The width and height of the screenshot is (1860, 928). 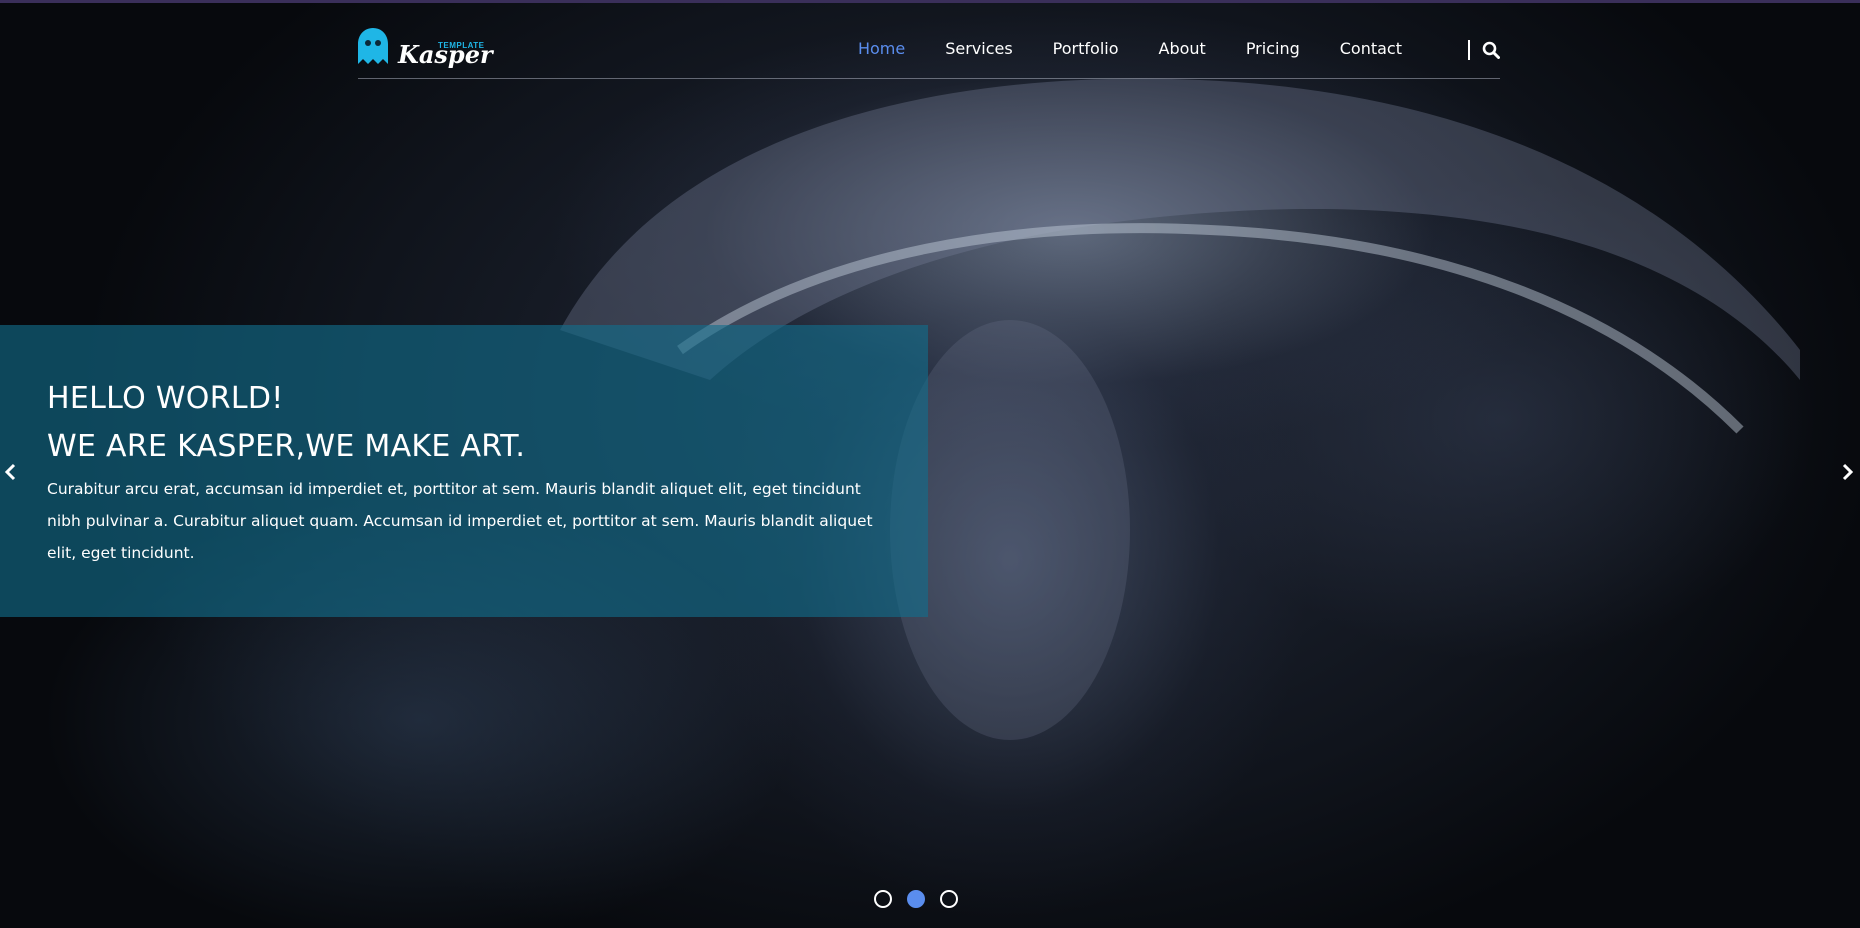 I want to click on nav-pricing: Pricing, so click(x=1273, y=48).